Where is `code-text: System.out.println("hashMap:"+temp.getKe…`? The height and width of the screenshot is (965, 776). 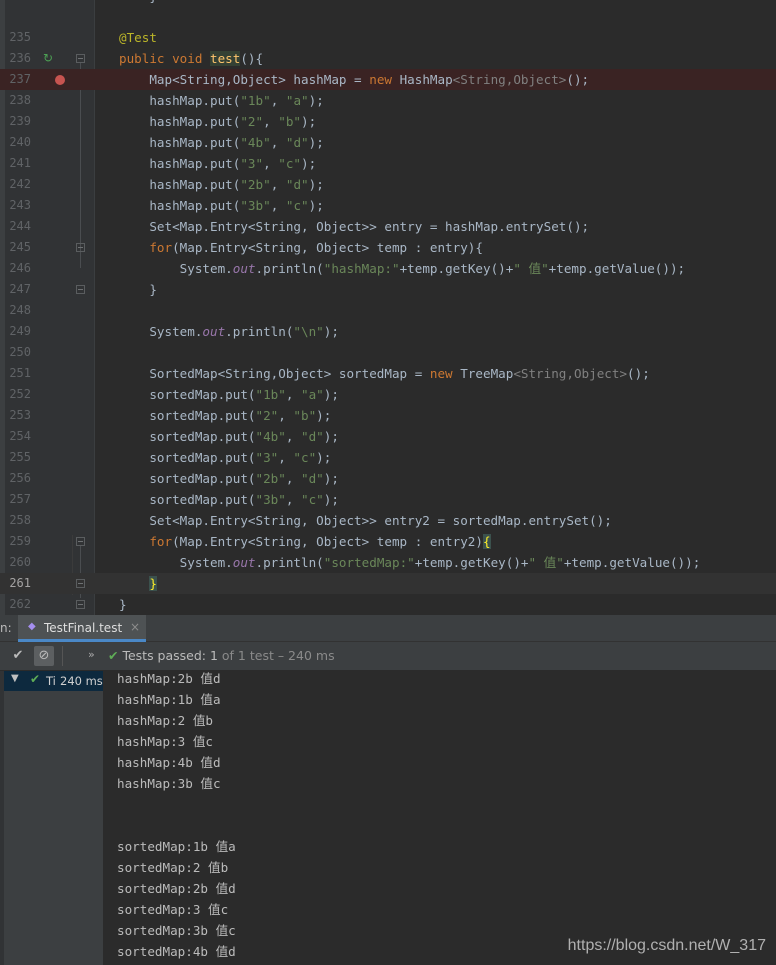
code-text: System.out.println("hashMap:"+temp.getKe… is located at coordinates (432, 268).